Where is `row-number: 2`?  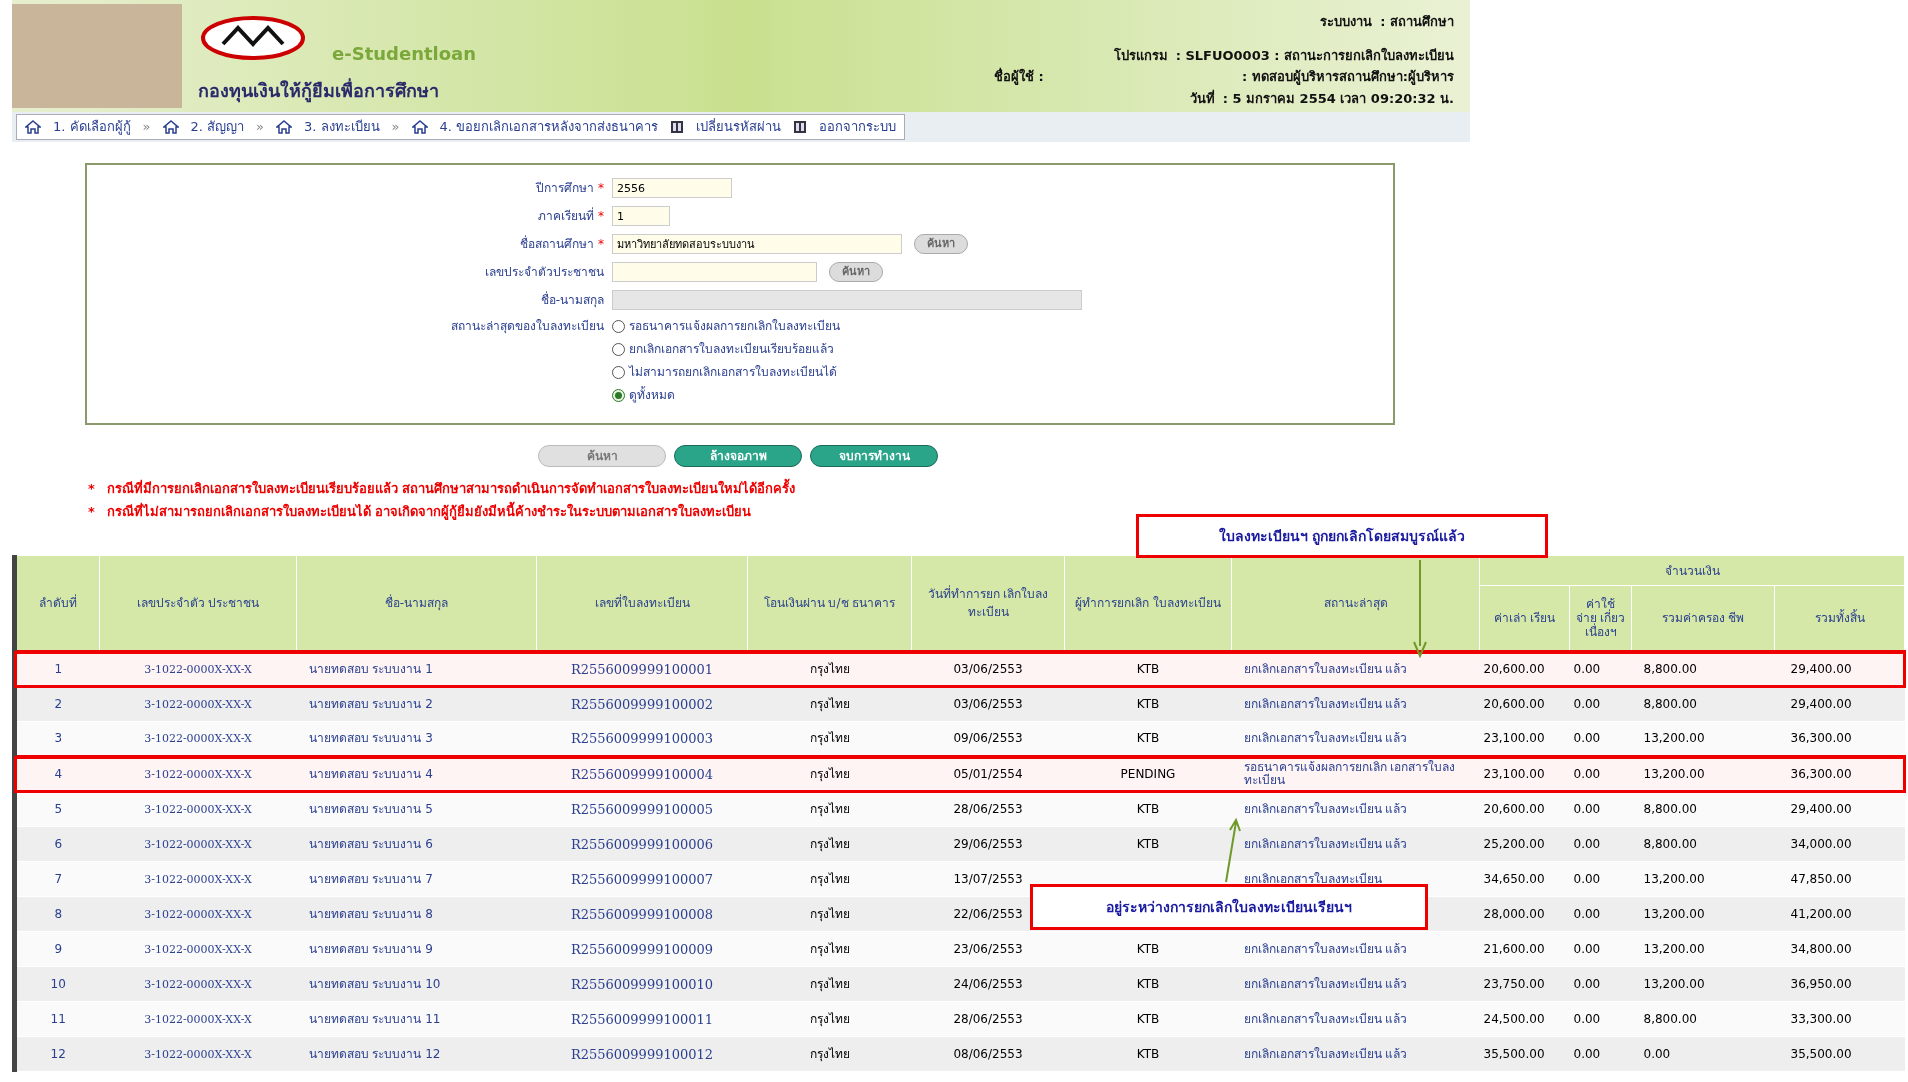
row-number: 2 is located at coordinates (58, 704).